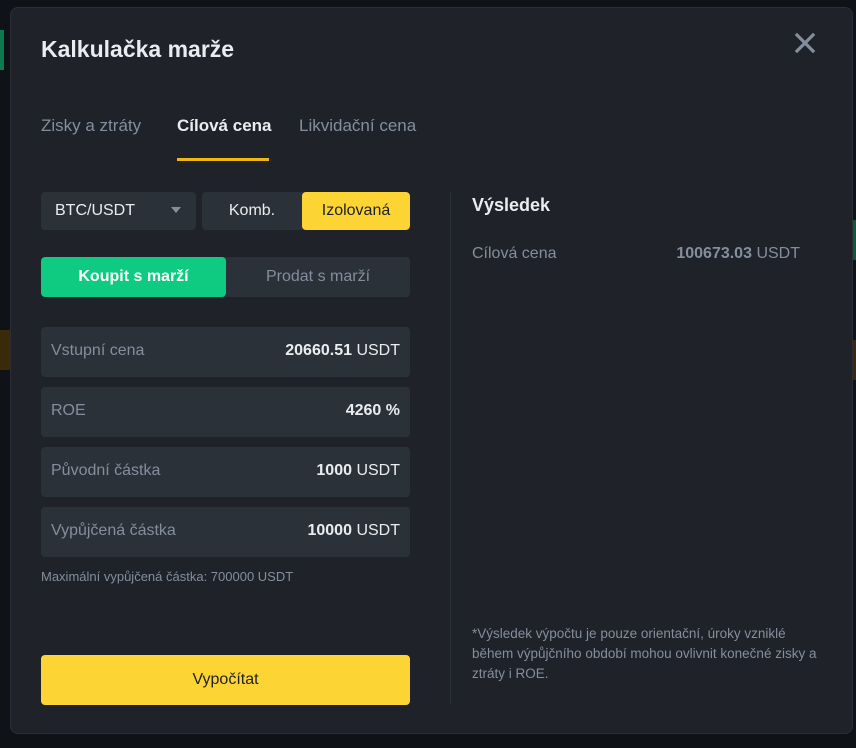 Image resolution: width=856 pixels, height=748 pixels. What do you see at coordinates (363, 410) in the screenshot?
I see `roe-value: 4260` at bounding box center [363, 410].